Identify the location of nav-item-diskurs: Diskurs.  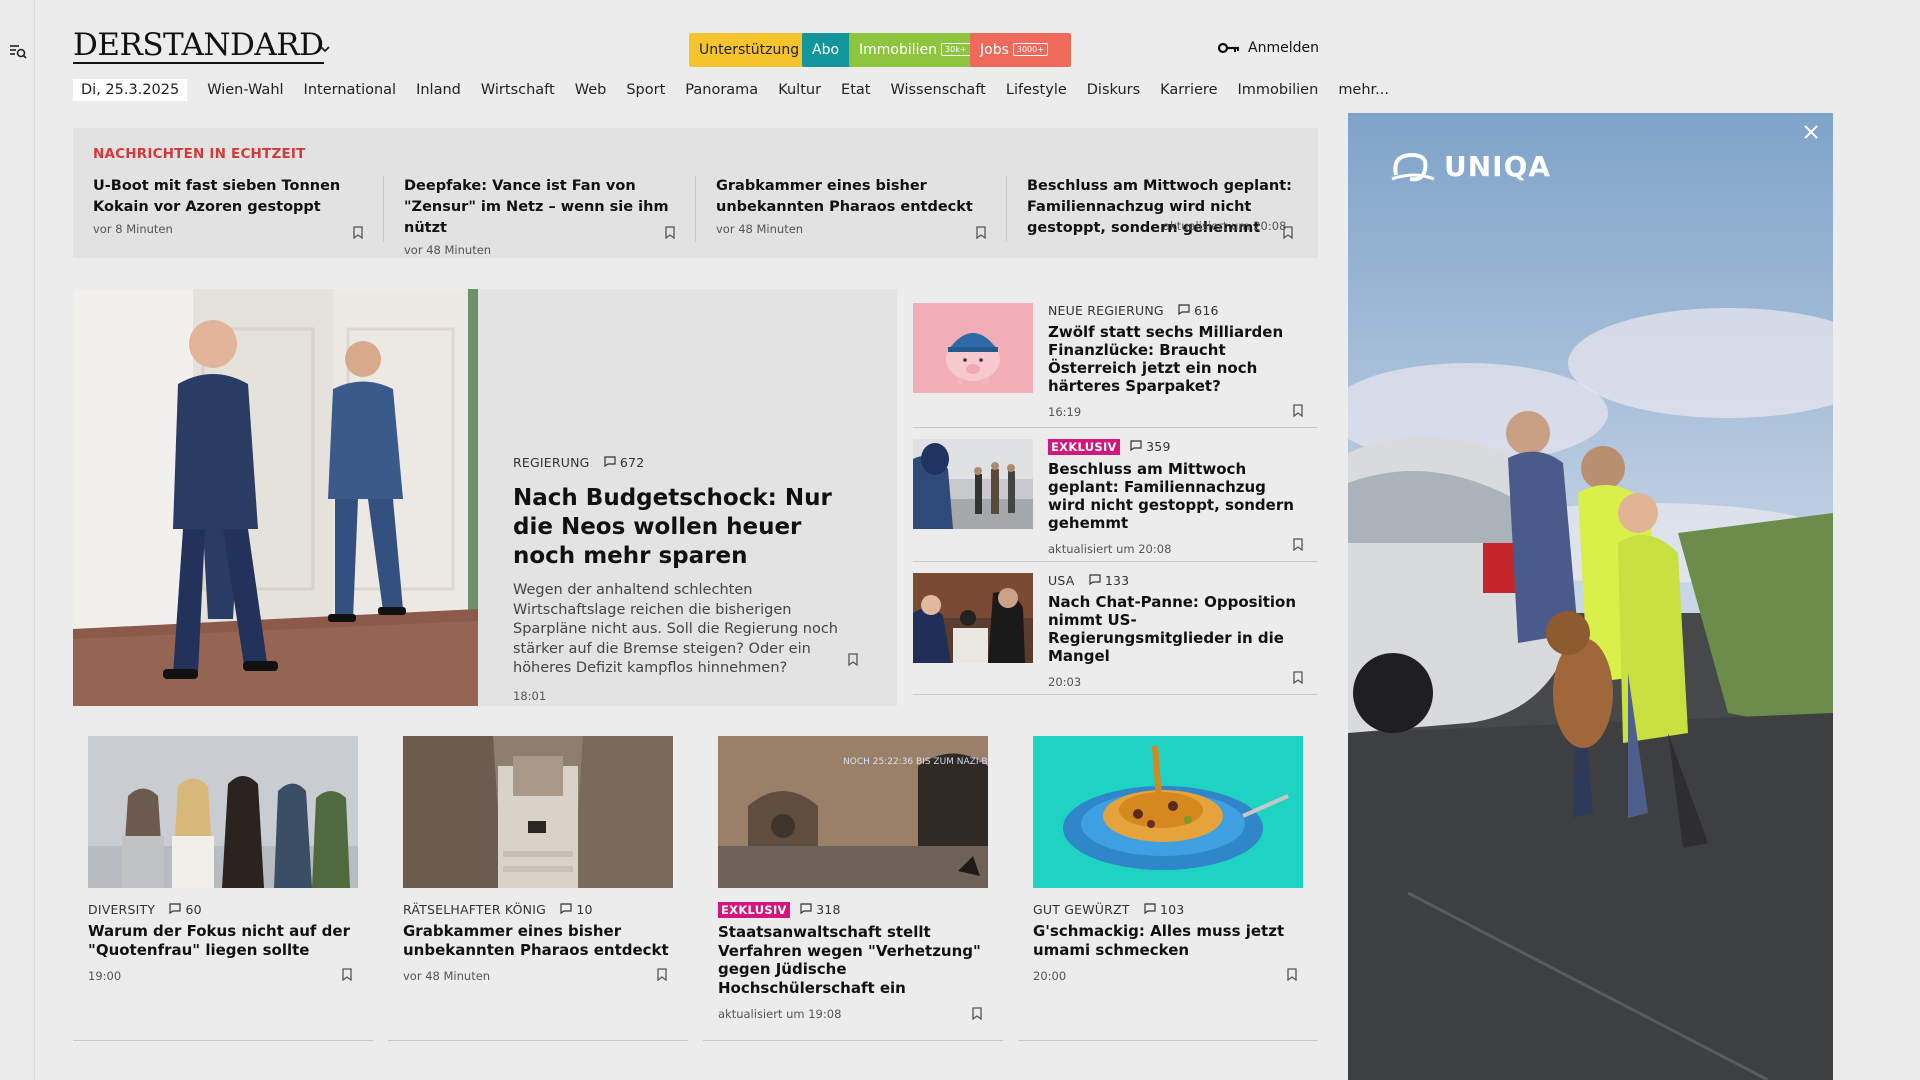
(1113, 90).